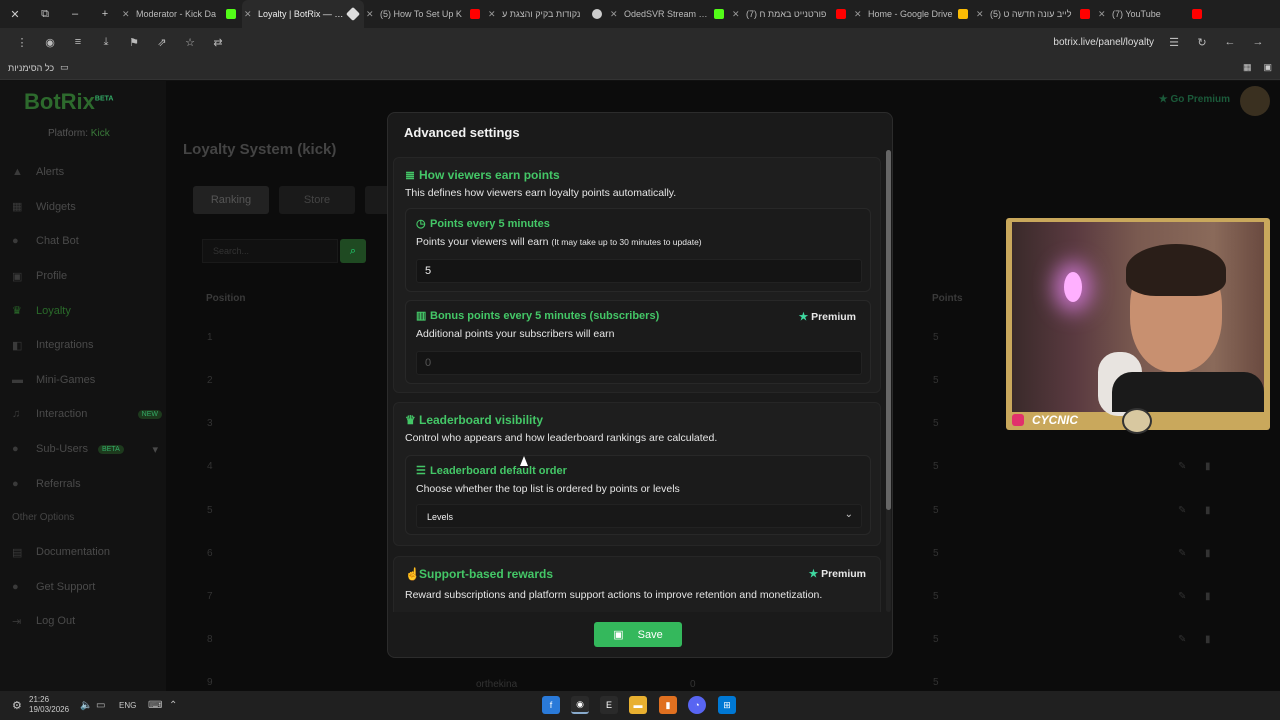  I want to click on browser-tab: ✕ (7) YouTube, so click(1152, 14).